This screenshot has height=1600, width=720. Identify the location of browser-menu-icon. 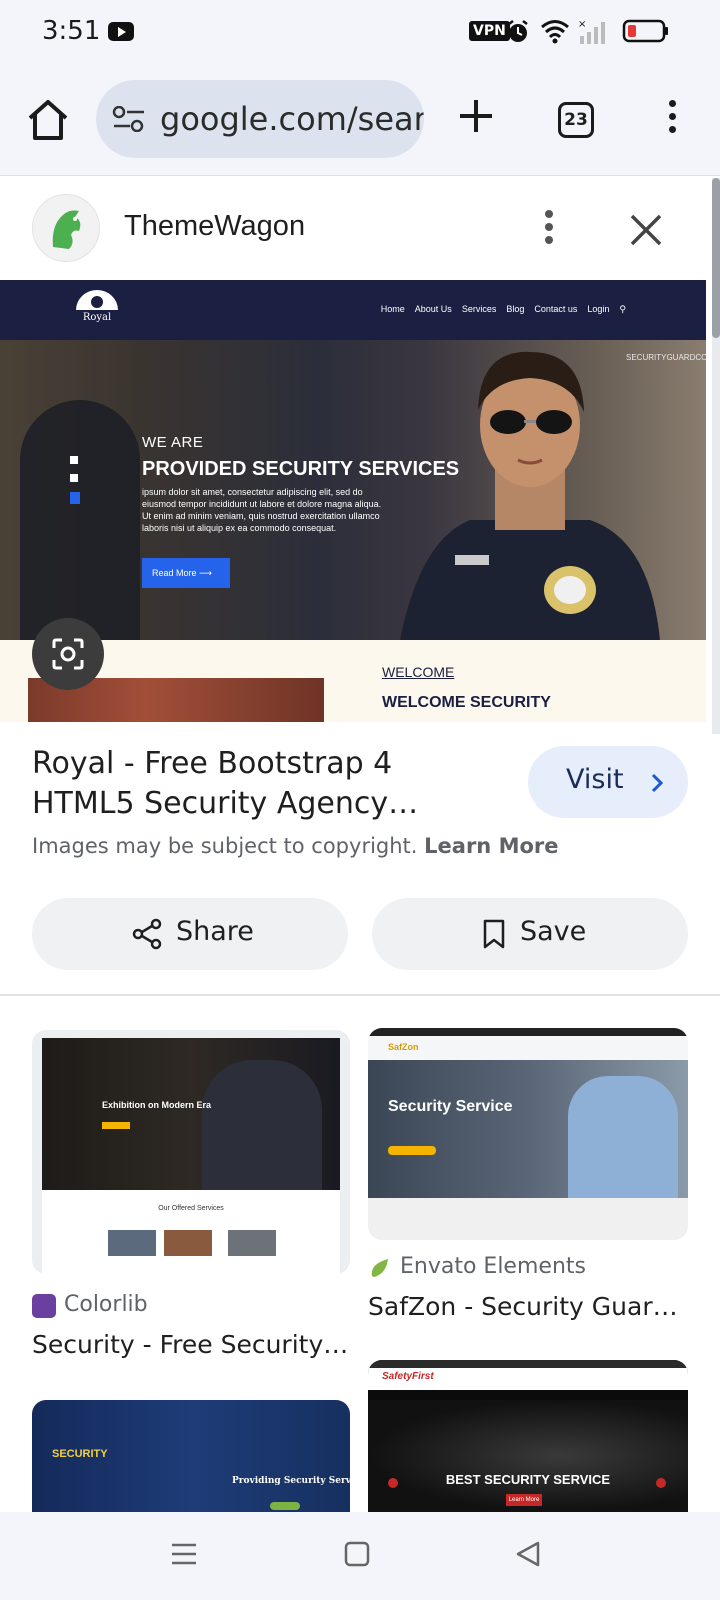
(672, 120).